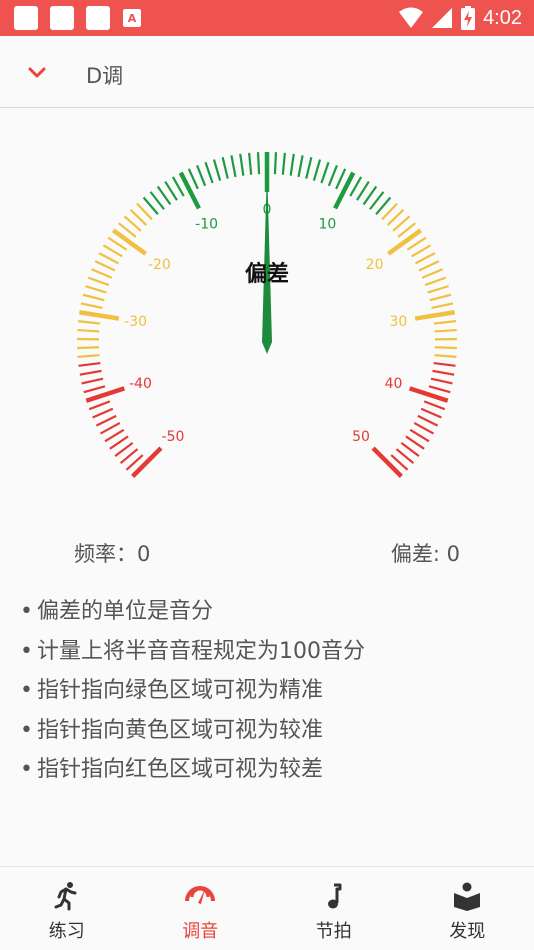 The image size is (534, 950). What do you see at coordinates (172, 769) in the screenshot?
I see `note-item: • 指针指向红色区域可视为较差` at bounding box center [172, 769].